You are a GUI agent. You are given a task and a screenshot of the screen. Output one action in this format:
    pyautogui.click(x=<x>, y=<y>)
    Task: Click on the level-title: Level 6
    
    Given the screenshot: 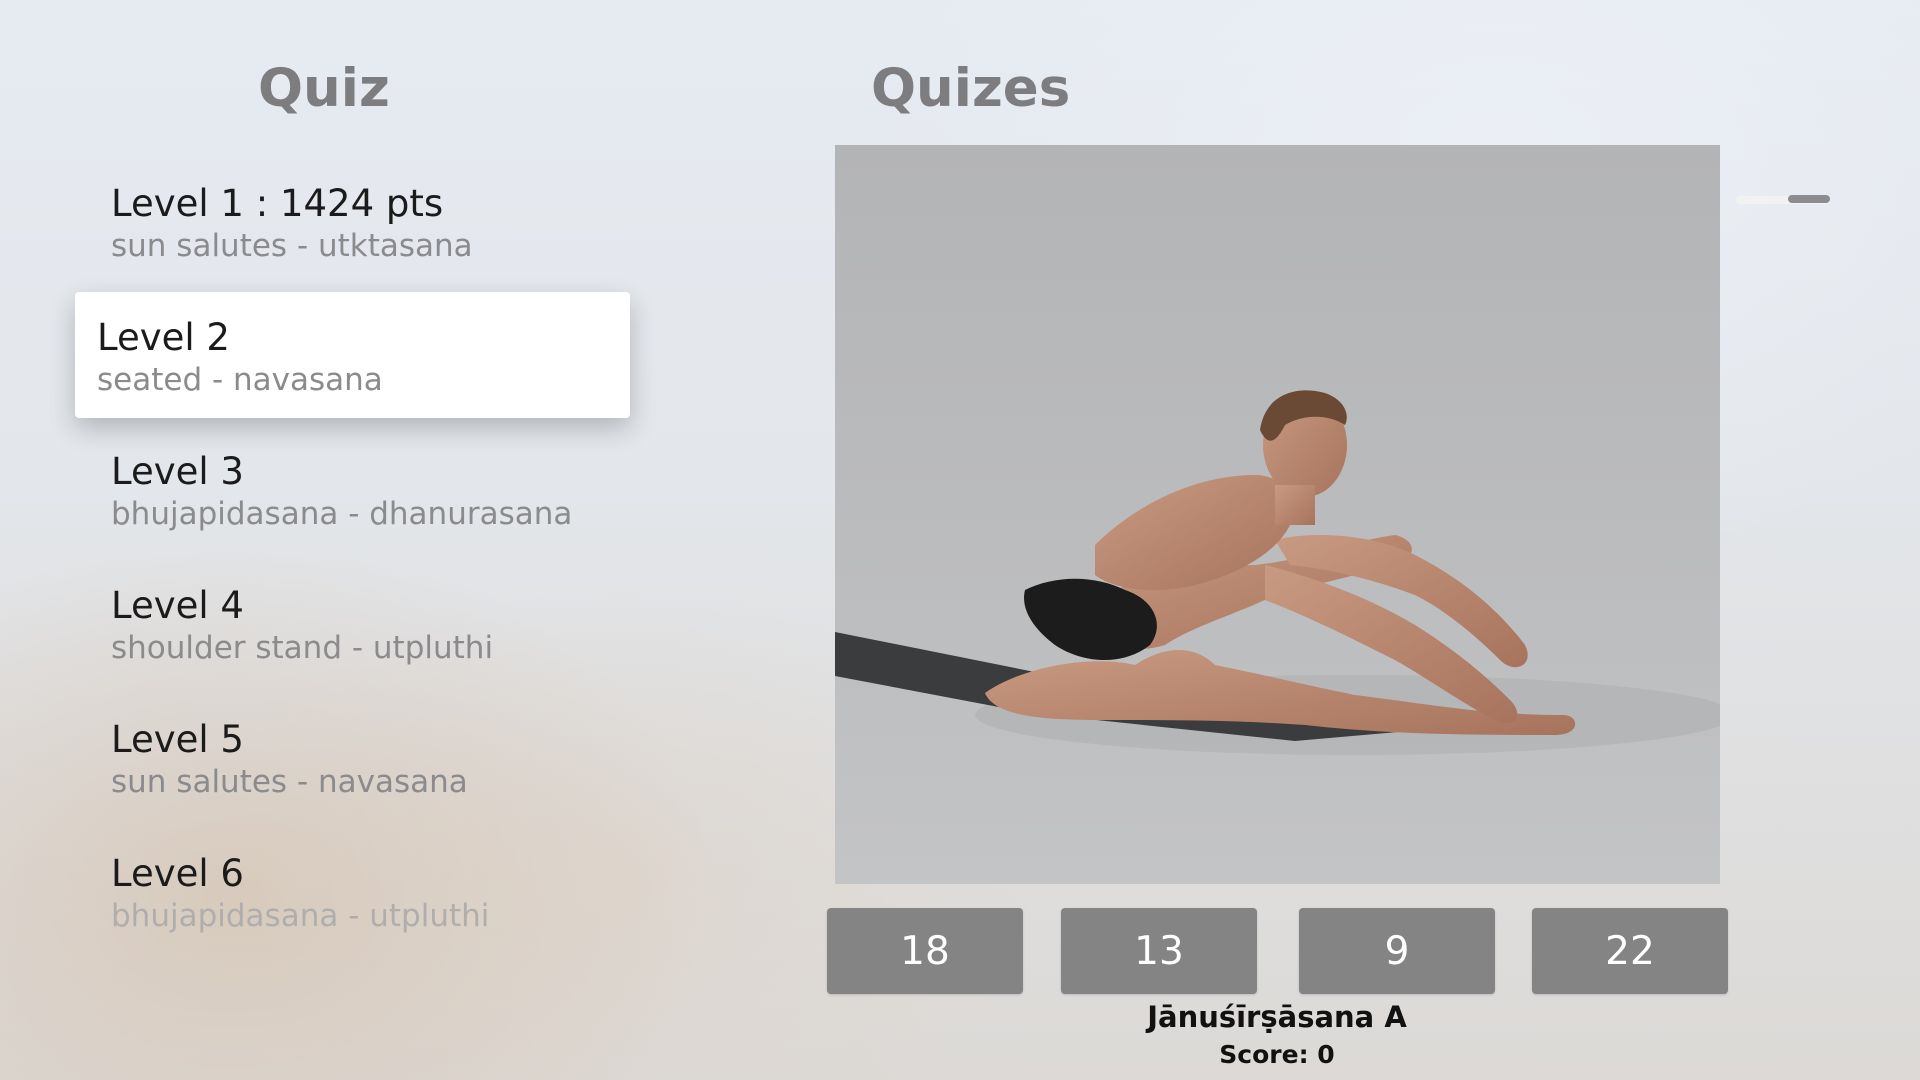 What is the action you would take?
    pyautogui.click(x=177, y=873)
    